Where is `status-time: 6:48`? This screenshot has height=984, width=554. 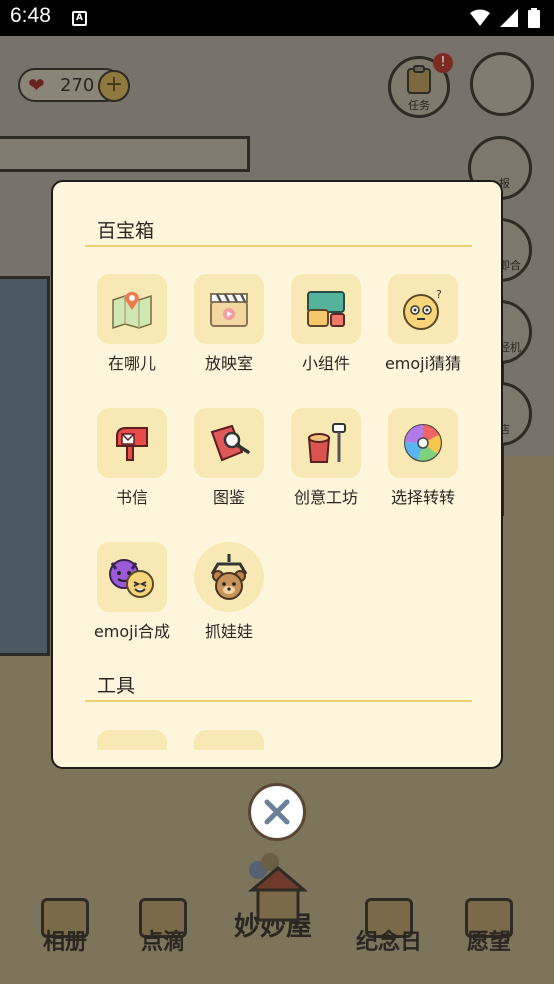
status-time: 6:48 is located at coordinates (30, 15).